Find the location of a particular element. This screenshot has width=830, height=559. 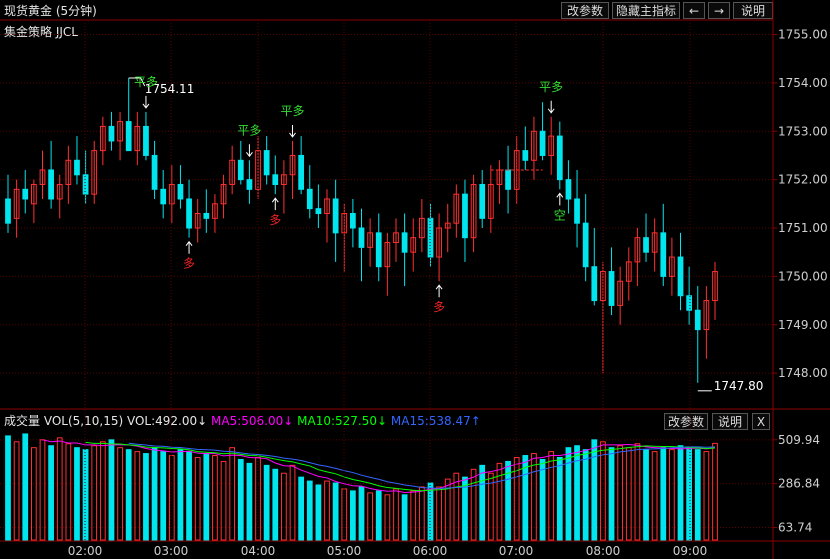

price-tick-label: 1751.00 is located at coordinates (803, 228).